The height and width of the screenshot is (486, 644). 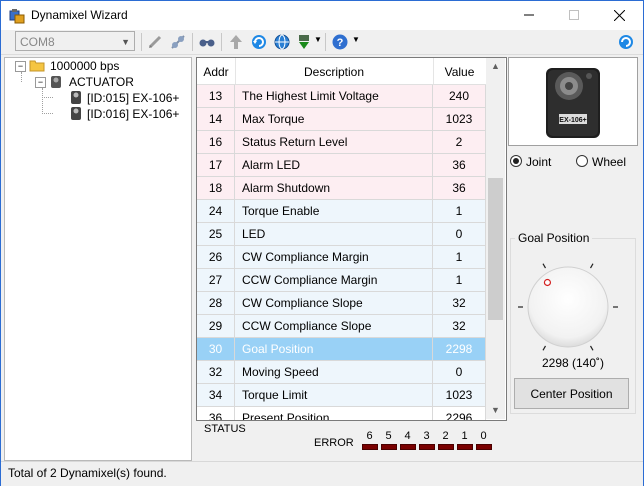 I want to click on table-row: 36 Present Position 2296, so click(x=341, y=413).